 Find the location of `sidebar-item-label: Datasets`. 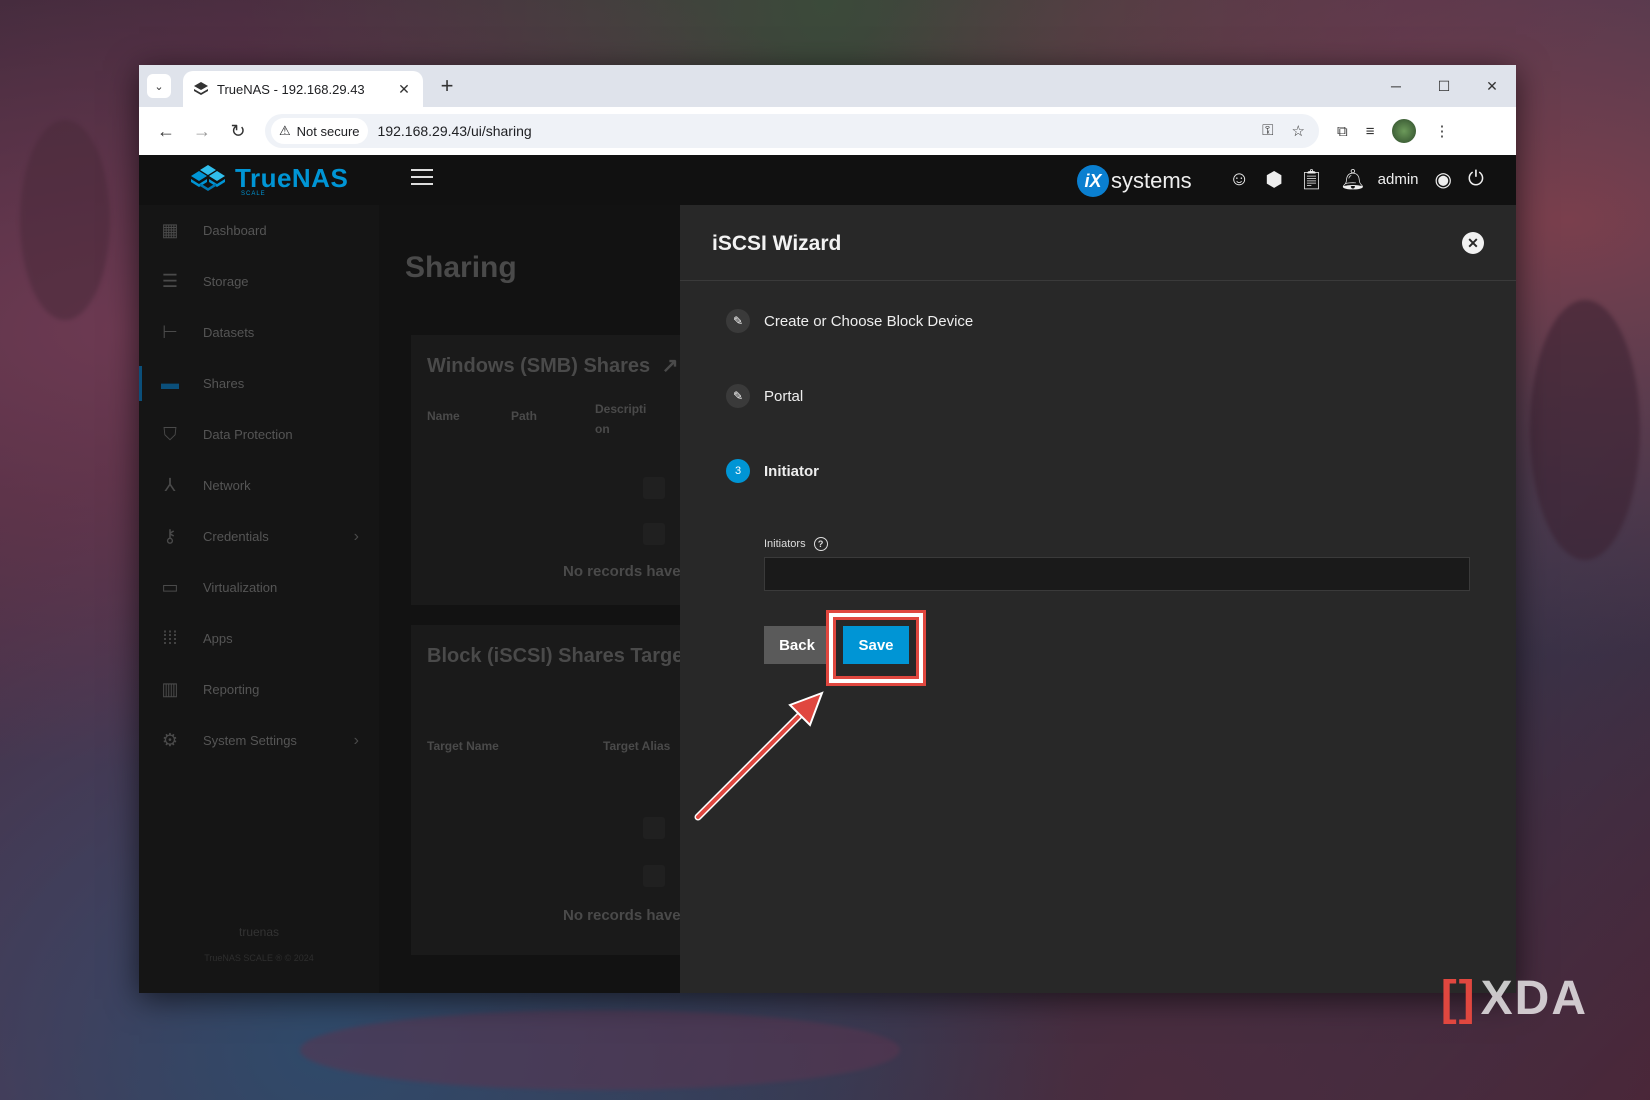

sidebar-item-label: Datasets is located at coordinates (229, 332).